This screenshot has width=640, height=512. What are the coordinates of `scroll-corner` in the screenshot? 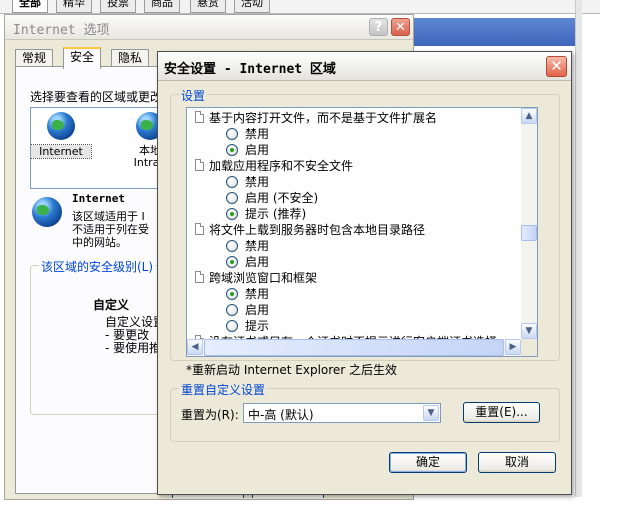 It's located at (529, 347).